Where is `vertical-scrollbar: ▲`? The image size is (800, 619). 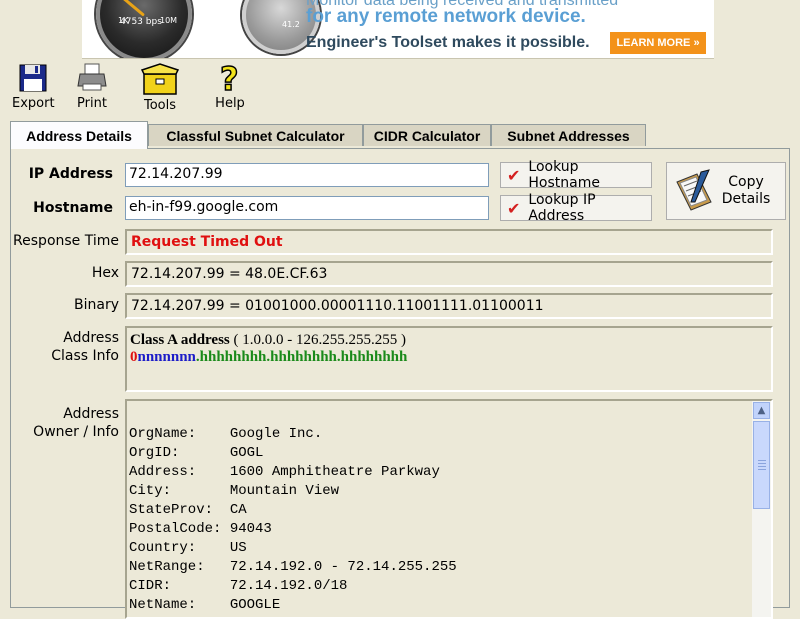
vertical-scrollbar: ▲ is located at coordinates (761, 509).